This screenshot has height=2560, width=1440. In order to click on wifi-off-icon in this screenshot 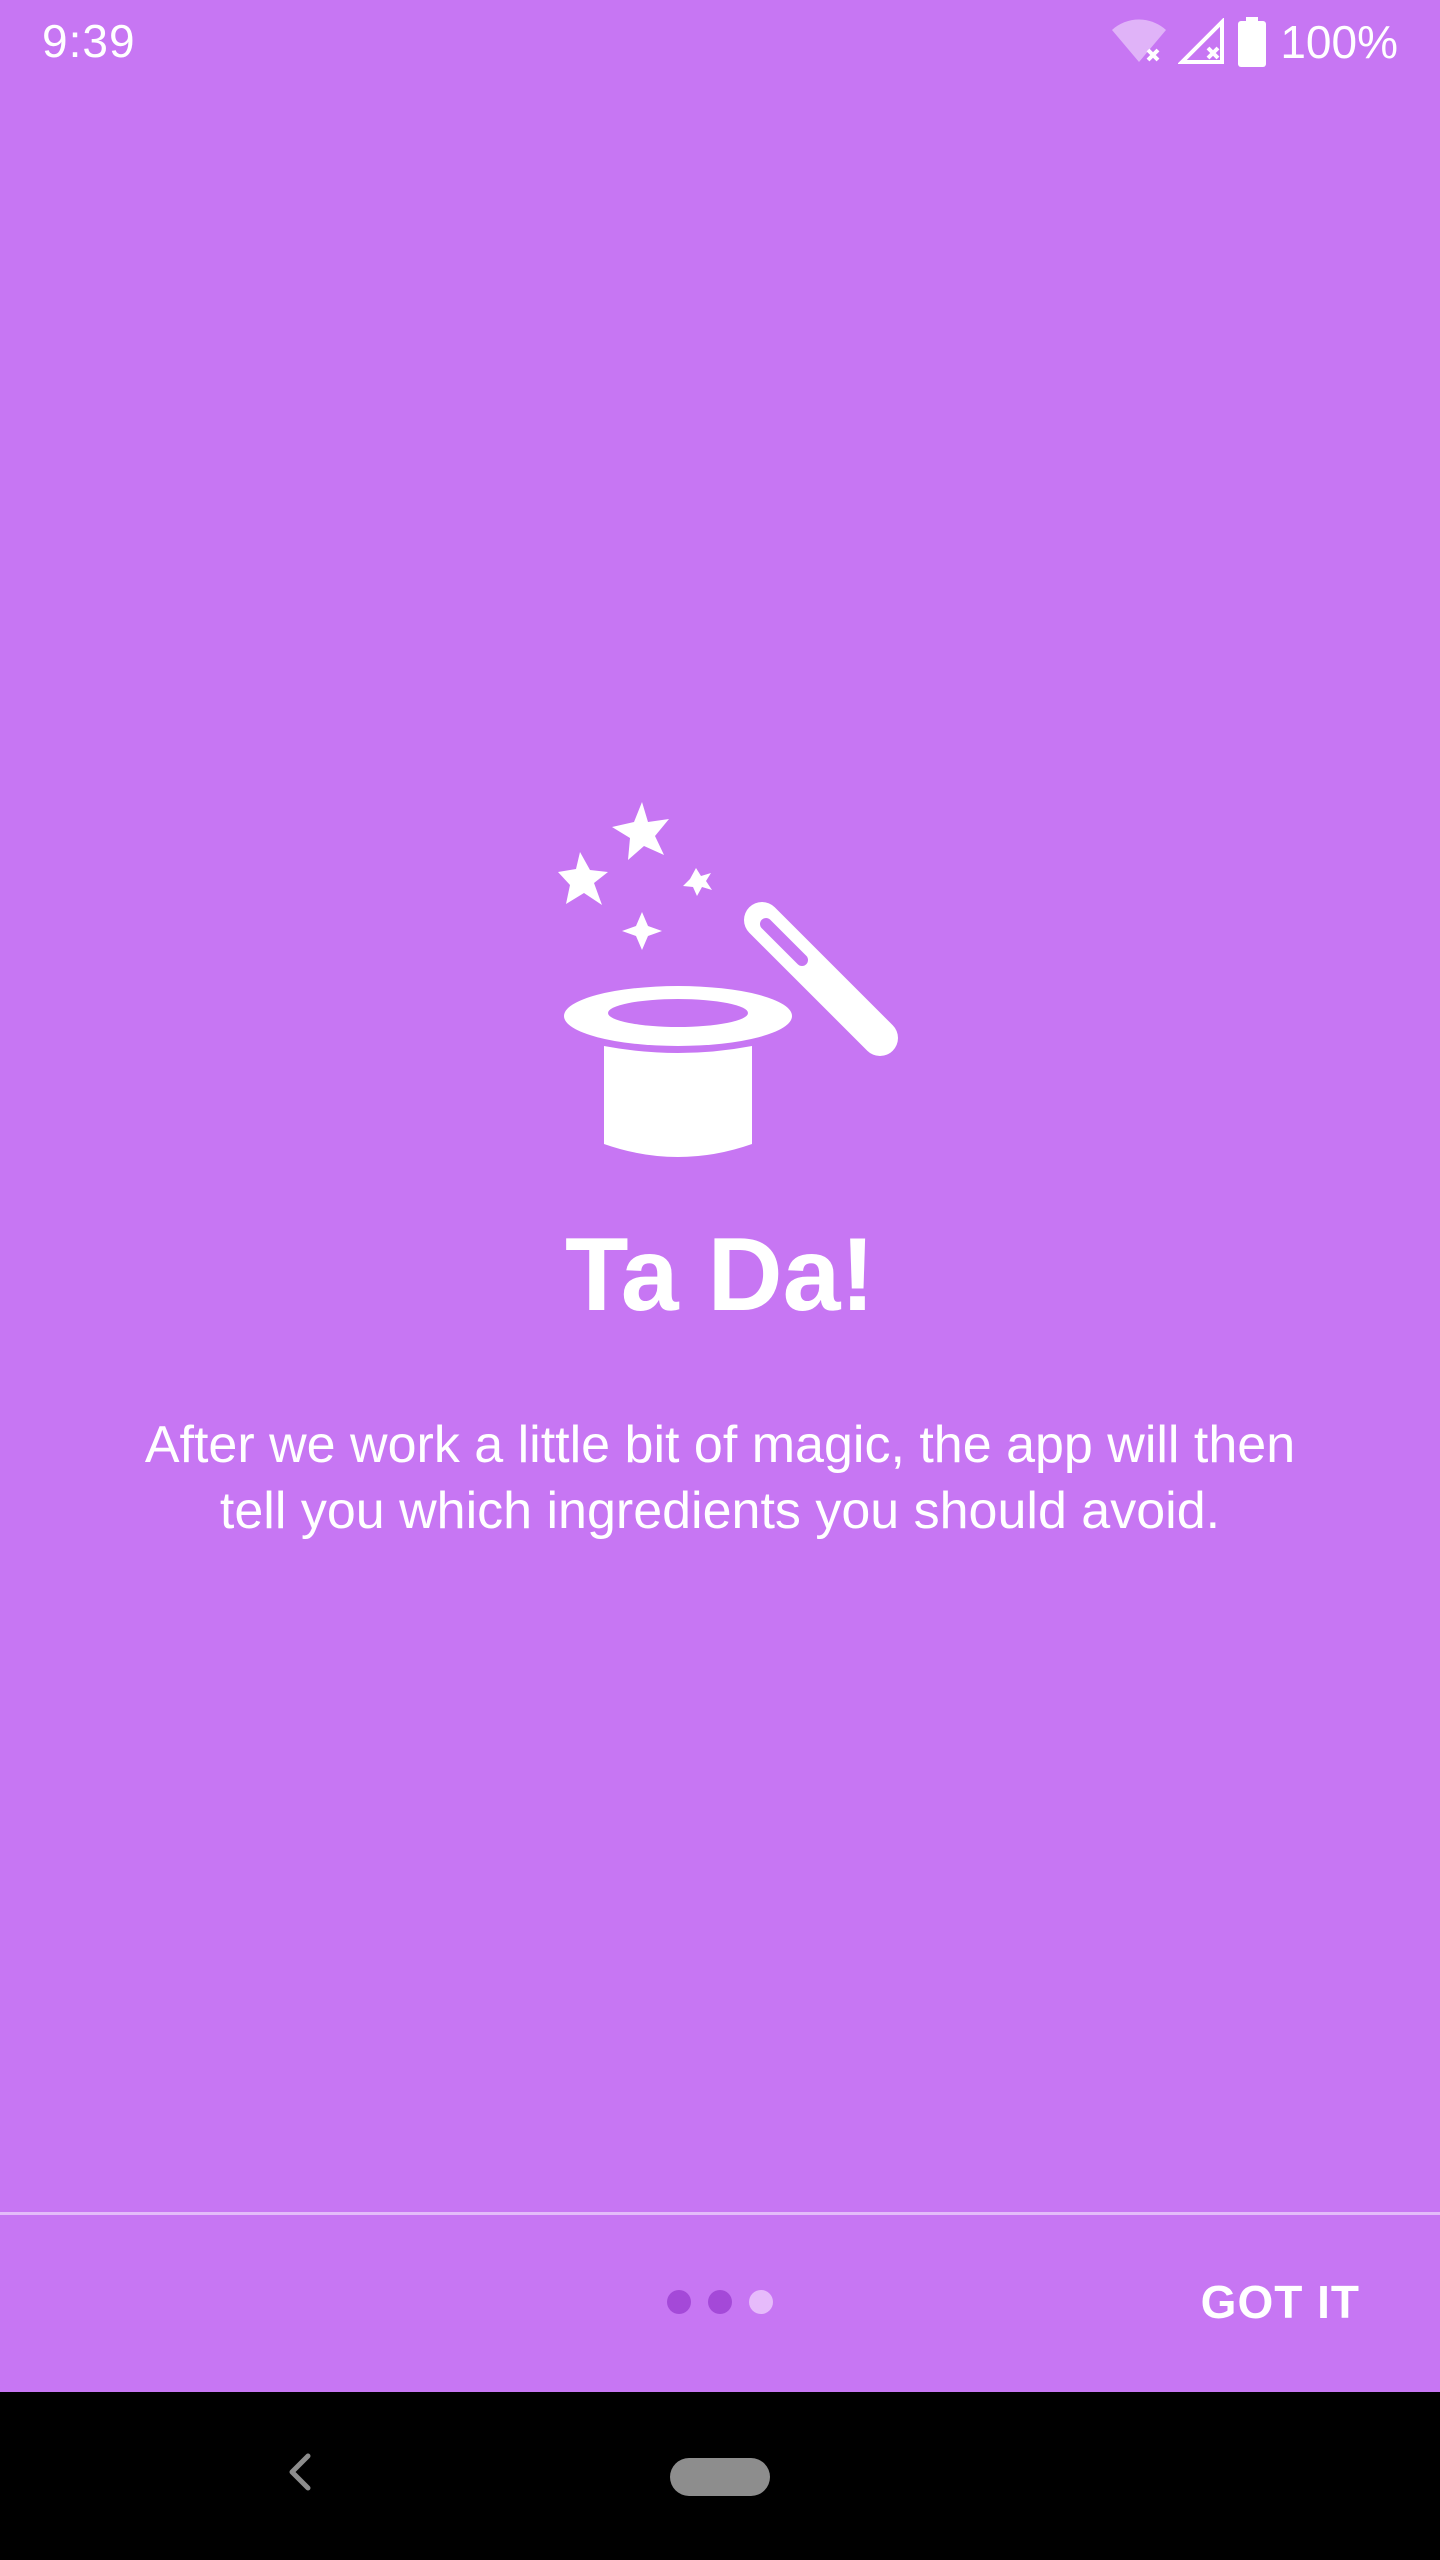, I will do `click(1139, 42)`.